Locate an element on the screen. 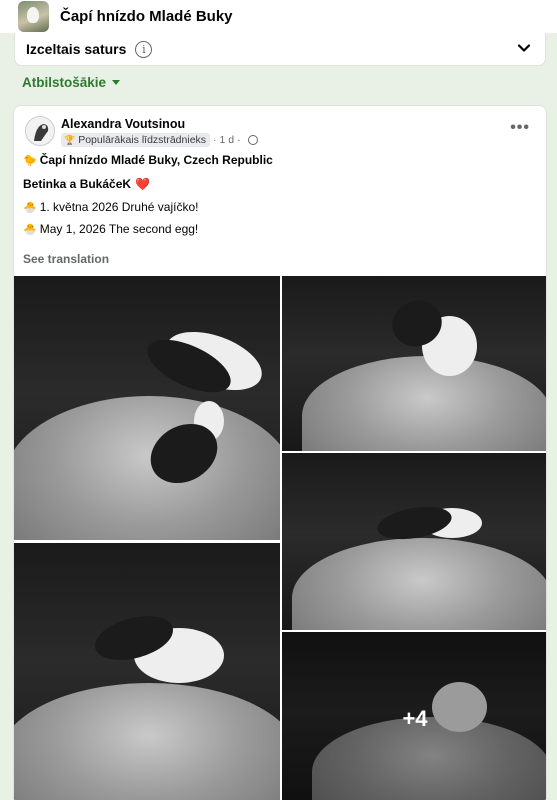 This screenshot has width=557, height=800. post-line-1: 🐤 Čapí hnízdo Mladé Buky, Czech Republic is located at coordinates (148, 160).